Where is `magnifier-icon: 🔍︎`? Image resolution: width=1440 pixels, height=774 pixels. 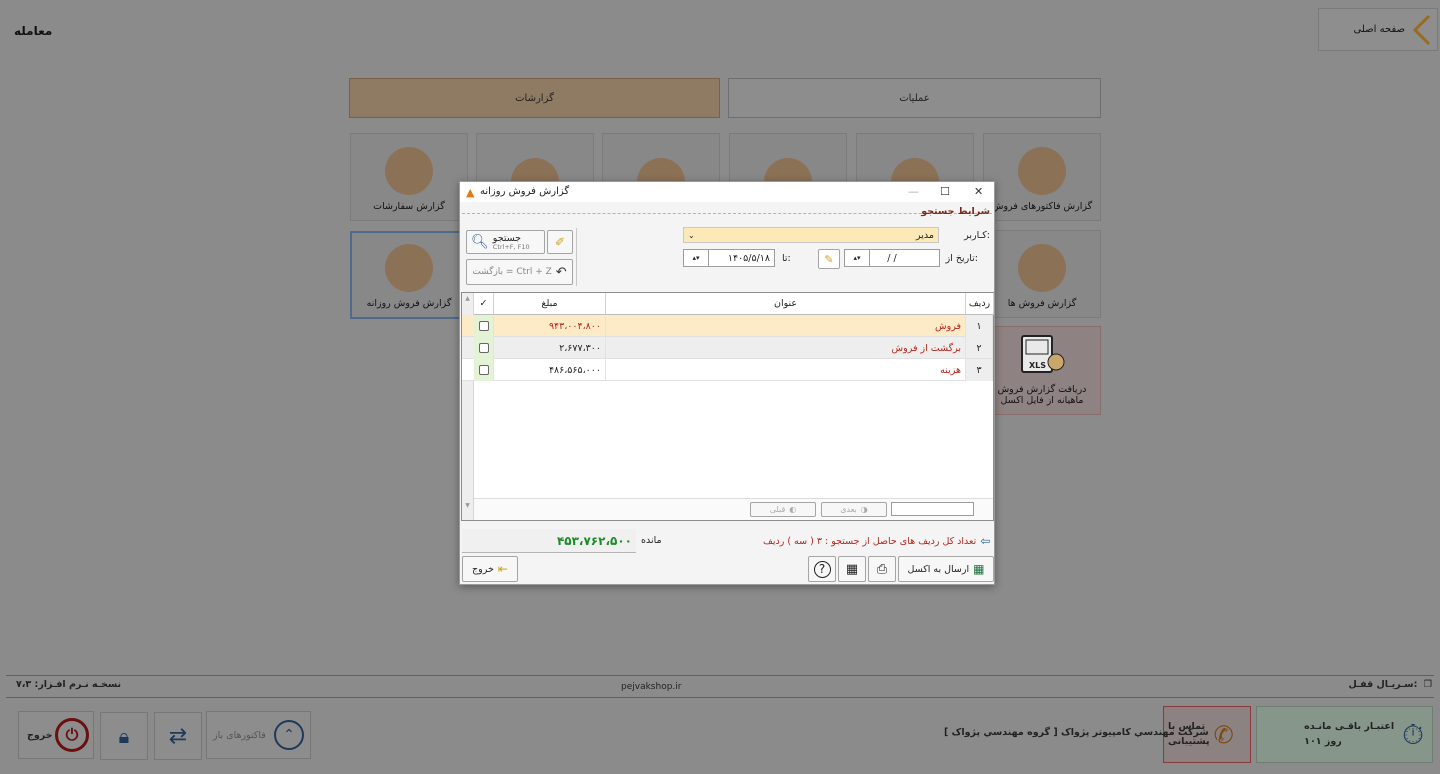 magnifier-icon: 🔍︎ is located at coordinates (480, 242).